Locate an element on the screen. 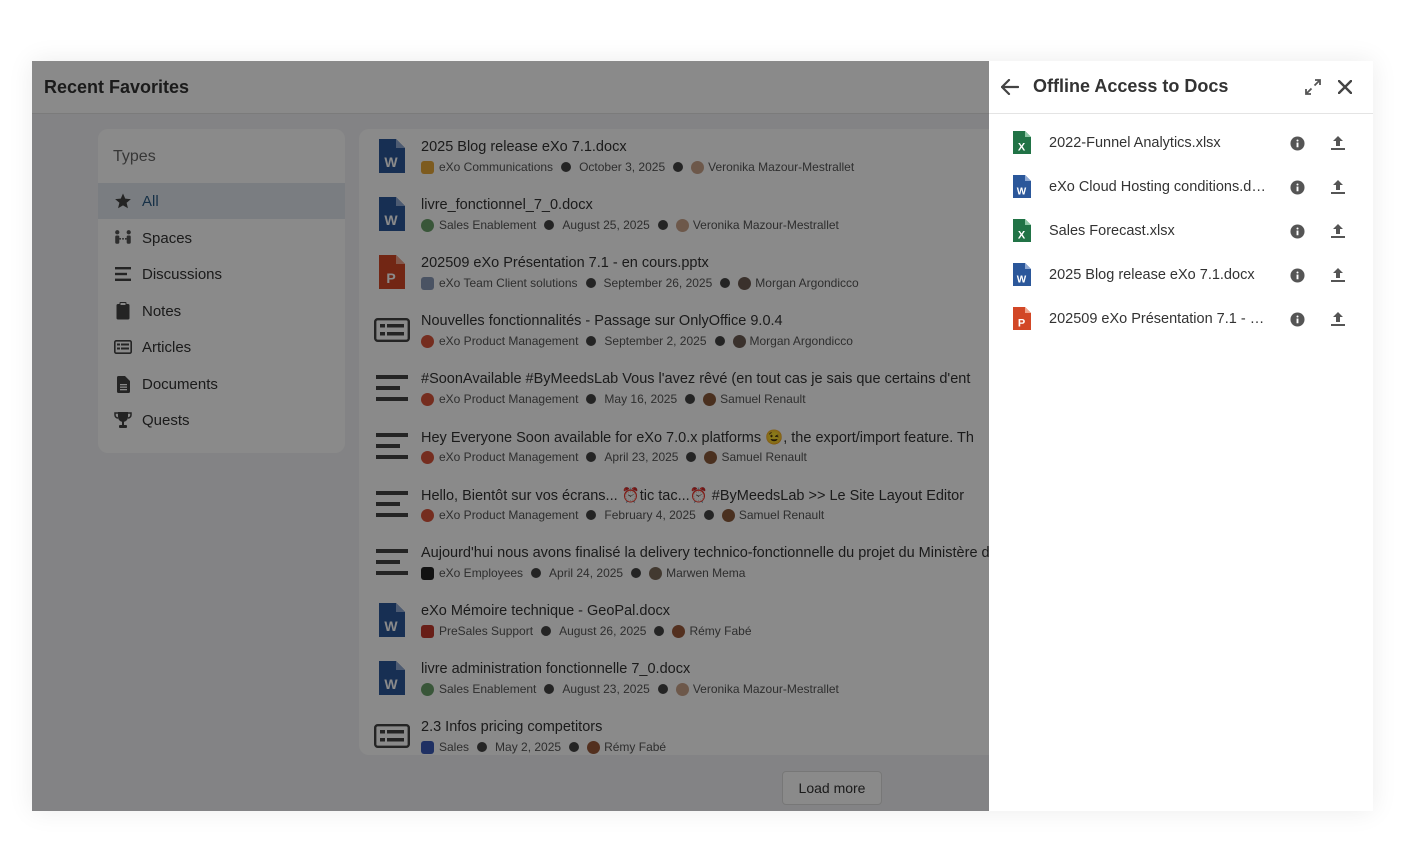  offline-doc-item: W eXo Cloud Hosting conditions.docx is located at coordinates (1181, 187).